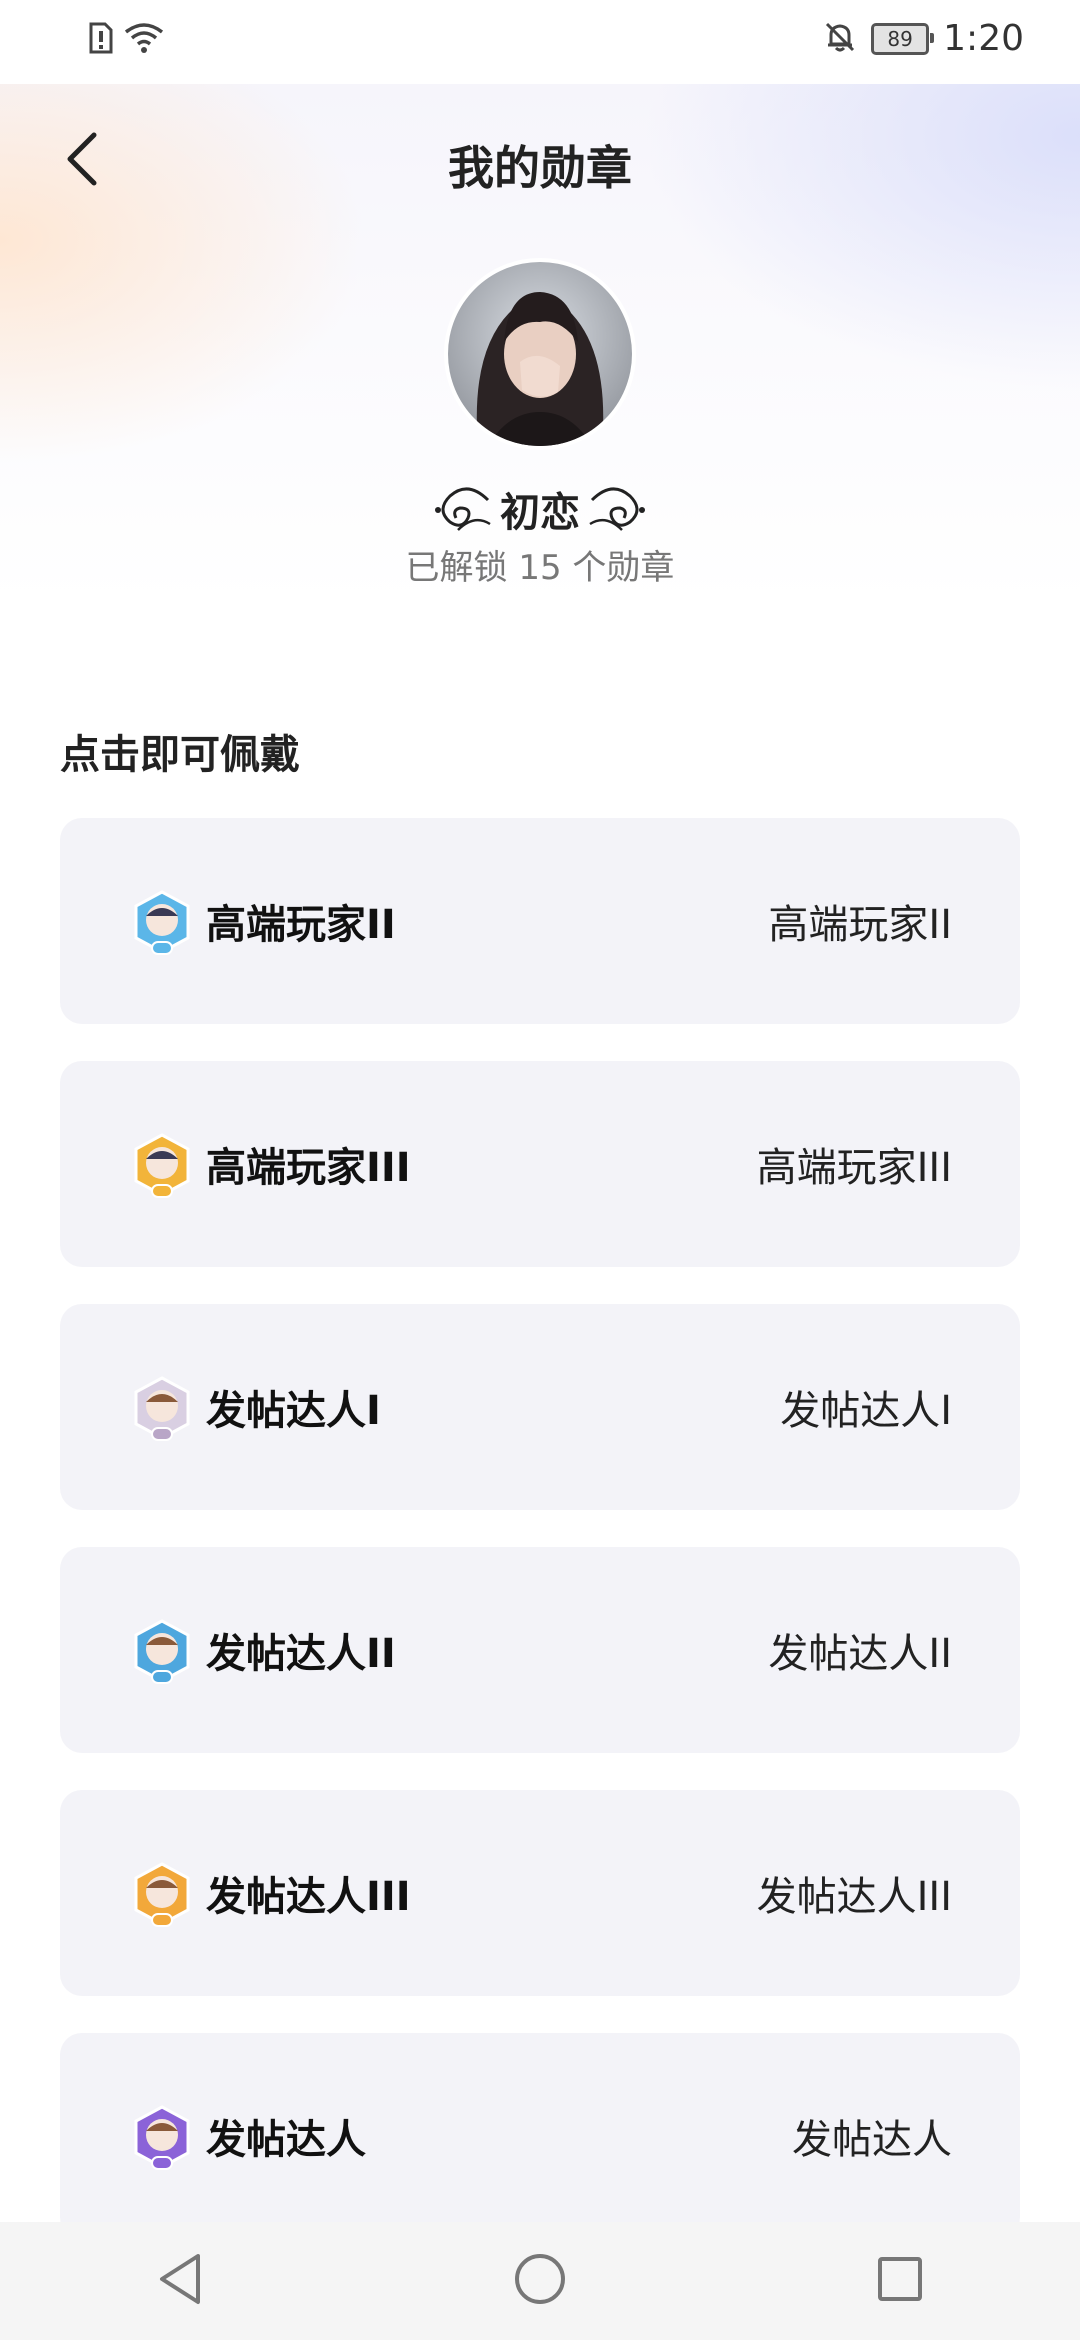 The image size is (1080, 2340). What do you see at coordinates (540, 1650) in the screenshot?
I see `badge-card: 发帖达人II 发帖达人II` at bounding box center [540, 1650].